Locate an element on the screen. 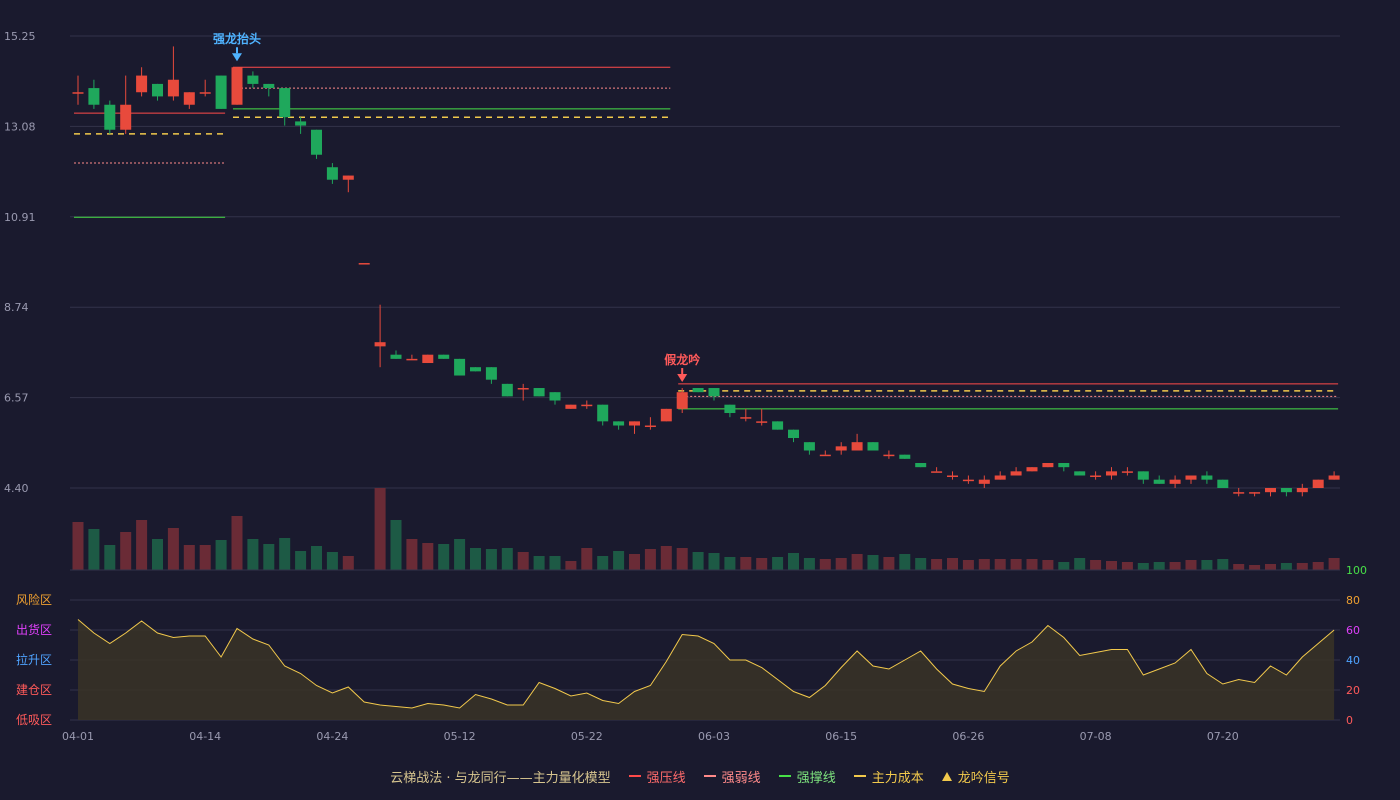 This screenshot has height=800, width=1400. price-tick-label: 4.40 is located at coordinates (16, 488).